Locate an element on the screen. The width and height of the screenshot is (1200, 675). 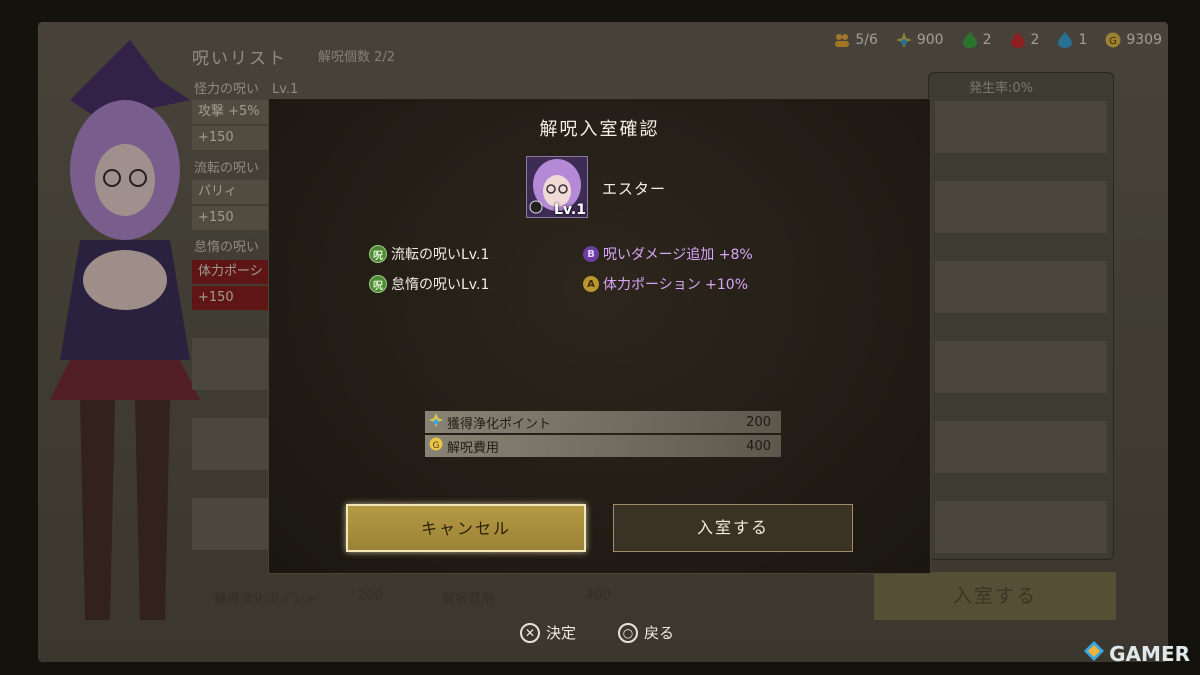
confirm-hint: ✕ 決定 is located at coordinates (548, 632).